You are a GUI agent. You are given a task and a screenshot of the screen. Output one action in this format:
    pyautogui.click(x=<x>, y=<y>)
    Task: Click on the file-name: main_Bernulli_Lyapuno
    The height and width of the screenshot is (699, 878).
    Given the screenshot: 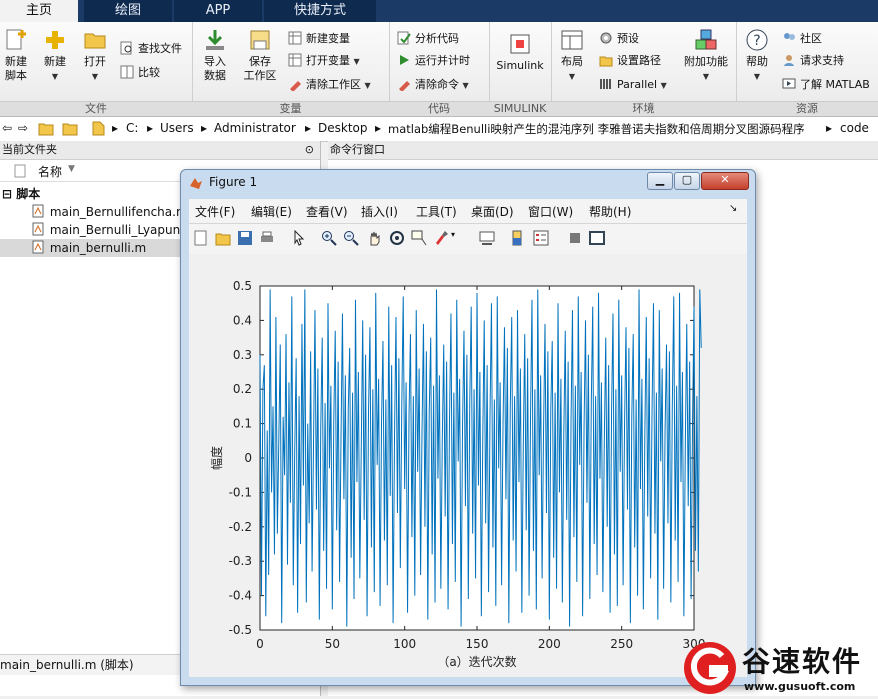 What is the action you would take?
    pyautogui.click(x=118, y=230)
    